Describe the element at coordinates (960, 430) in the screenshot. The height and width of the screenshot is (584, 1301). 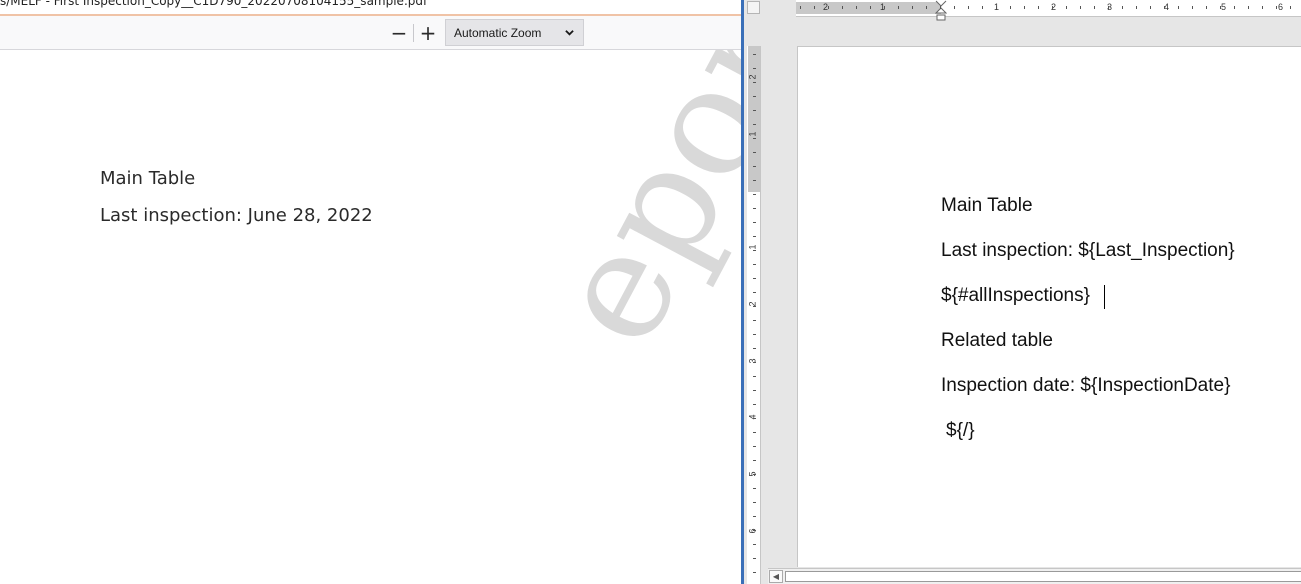
I see `word-loop-end-tag: ${/}` at that location.